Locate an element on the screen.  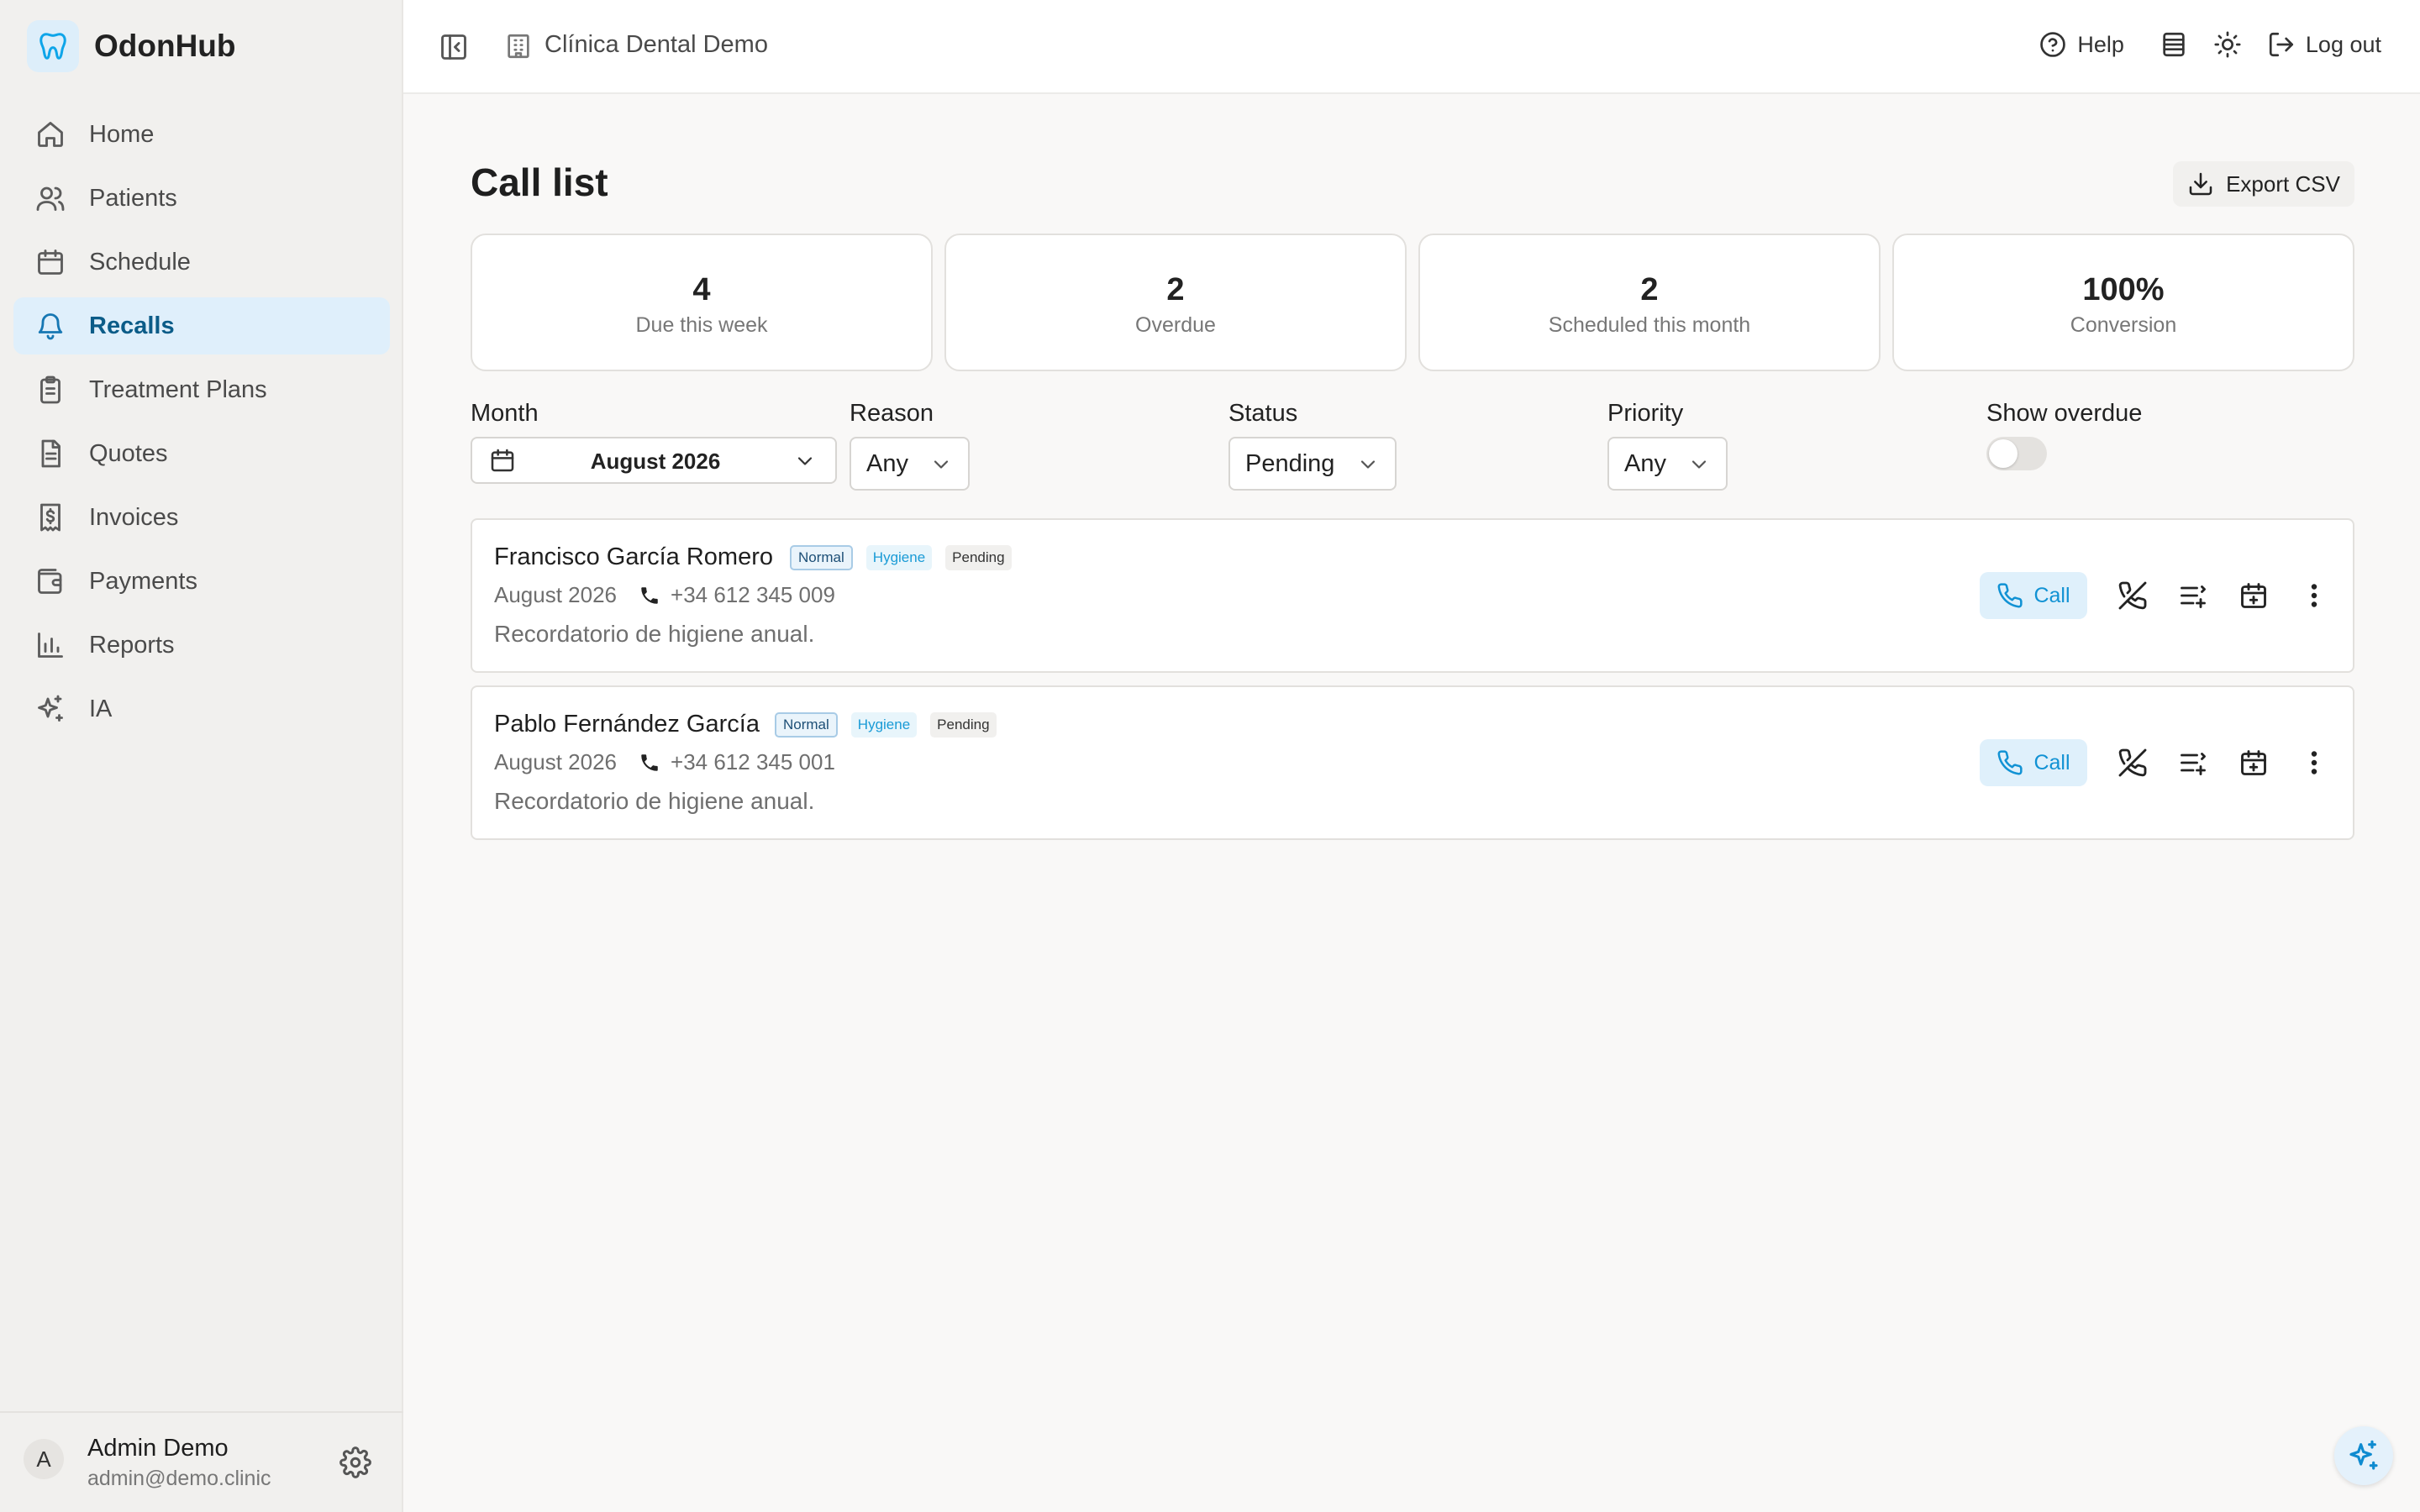
sun-icon is located at coordinates (2227, 44).